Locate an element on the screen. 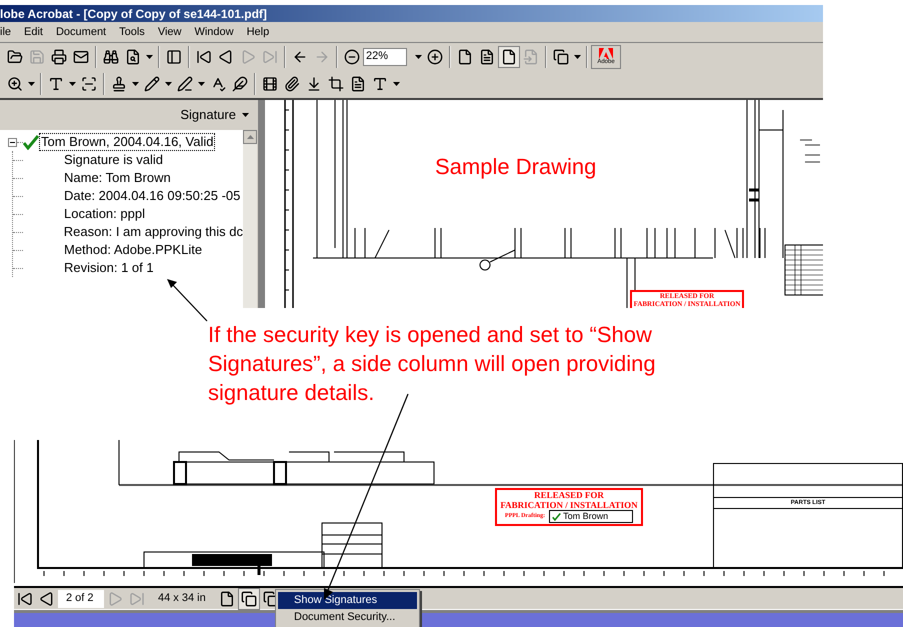 The height and width of the screenshot is (627, 903). signature-detail: Signature is valid is located at coordinates (113, 160).